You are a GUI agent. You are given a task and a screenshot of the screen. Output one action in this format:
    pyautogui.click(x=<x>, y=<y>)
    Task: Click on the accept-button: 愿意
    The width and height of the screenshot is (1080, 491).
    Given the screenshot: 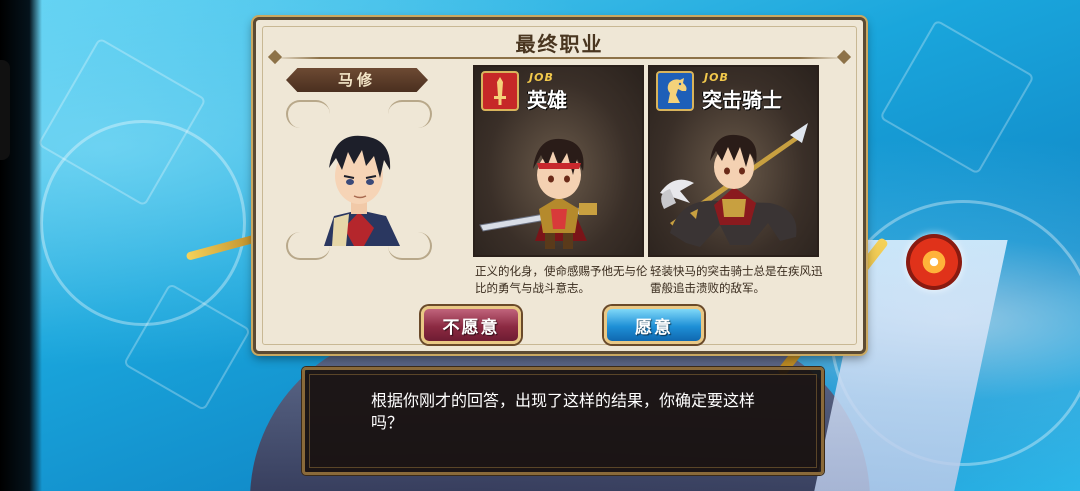 What is the action you would take?
    pyautogui.click(x=654, y=325)
    